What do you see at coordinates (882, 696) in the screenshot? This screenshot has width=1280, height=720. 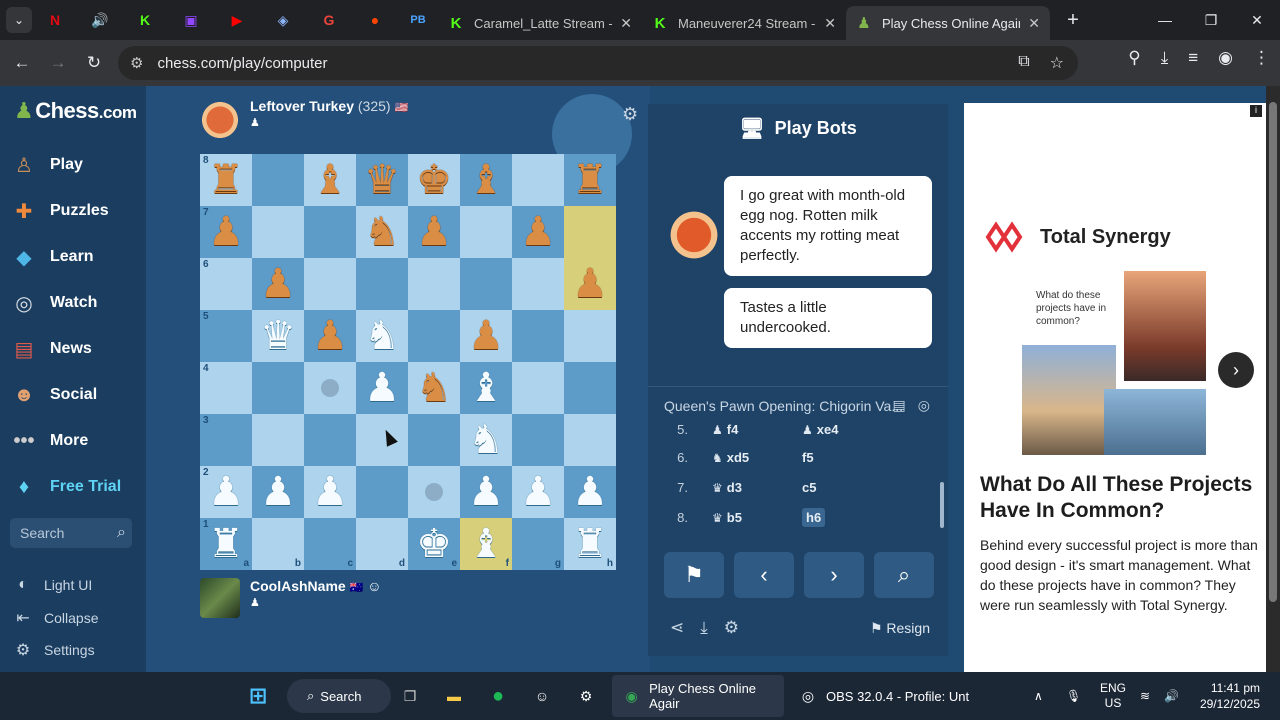 I see `obs-taskbar-item: ◎ OBS 32.0.4 - Profile: Unt` at bounding box center [882, 696].